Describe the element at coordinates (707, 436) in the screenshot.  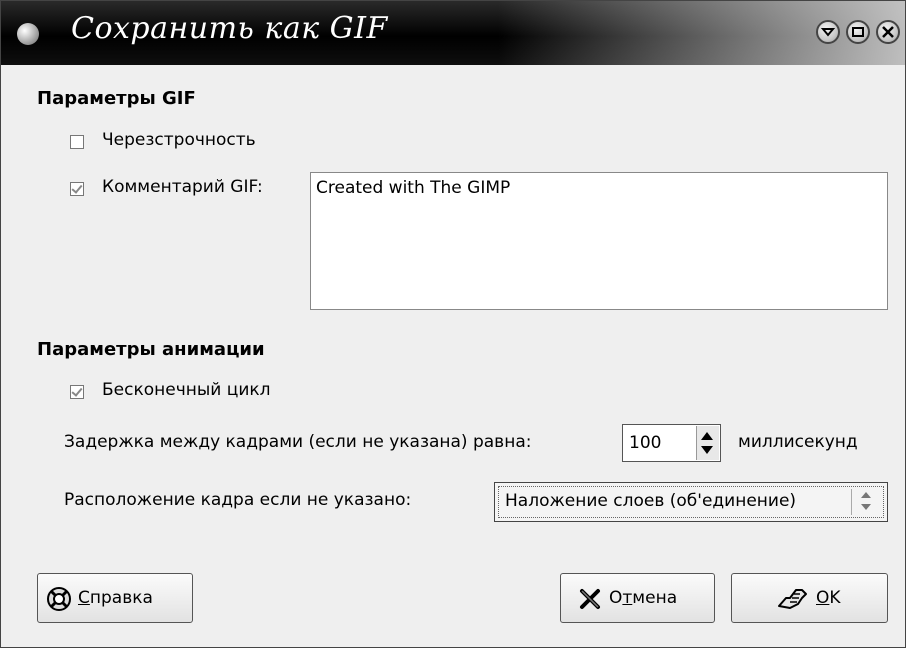
I see `increment-arrow-icon` at that location.